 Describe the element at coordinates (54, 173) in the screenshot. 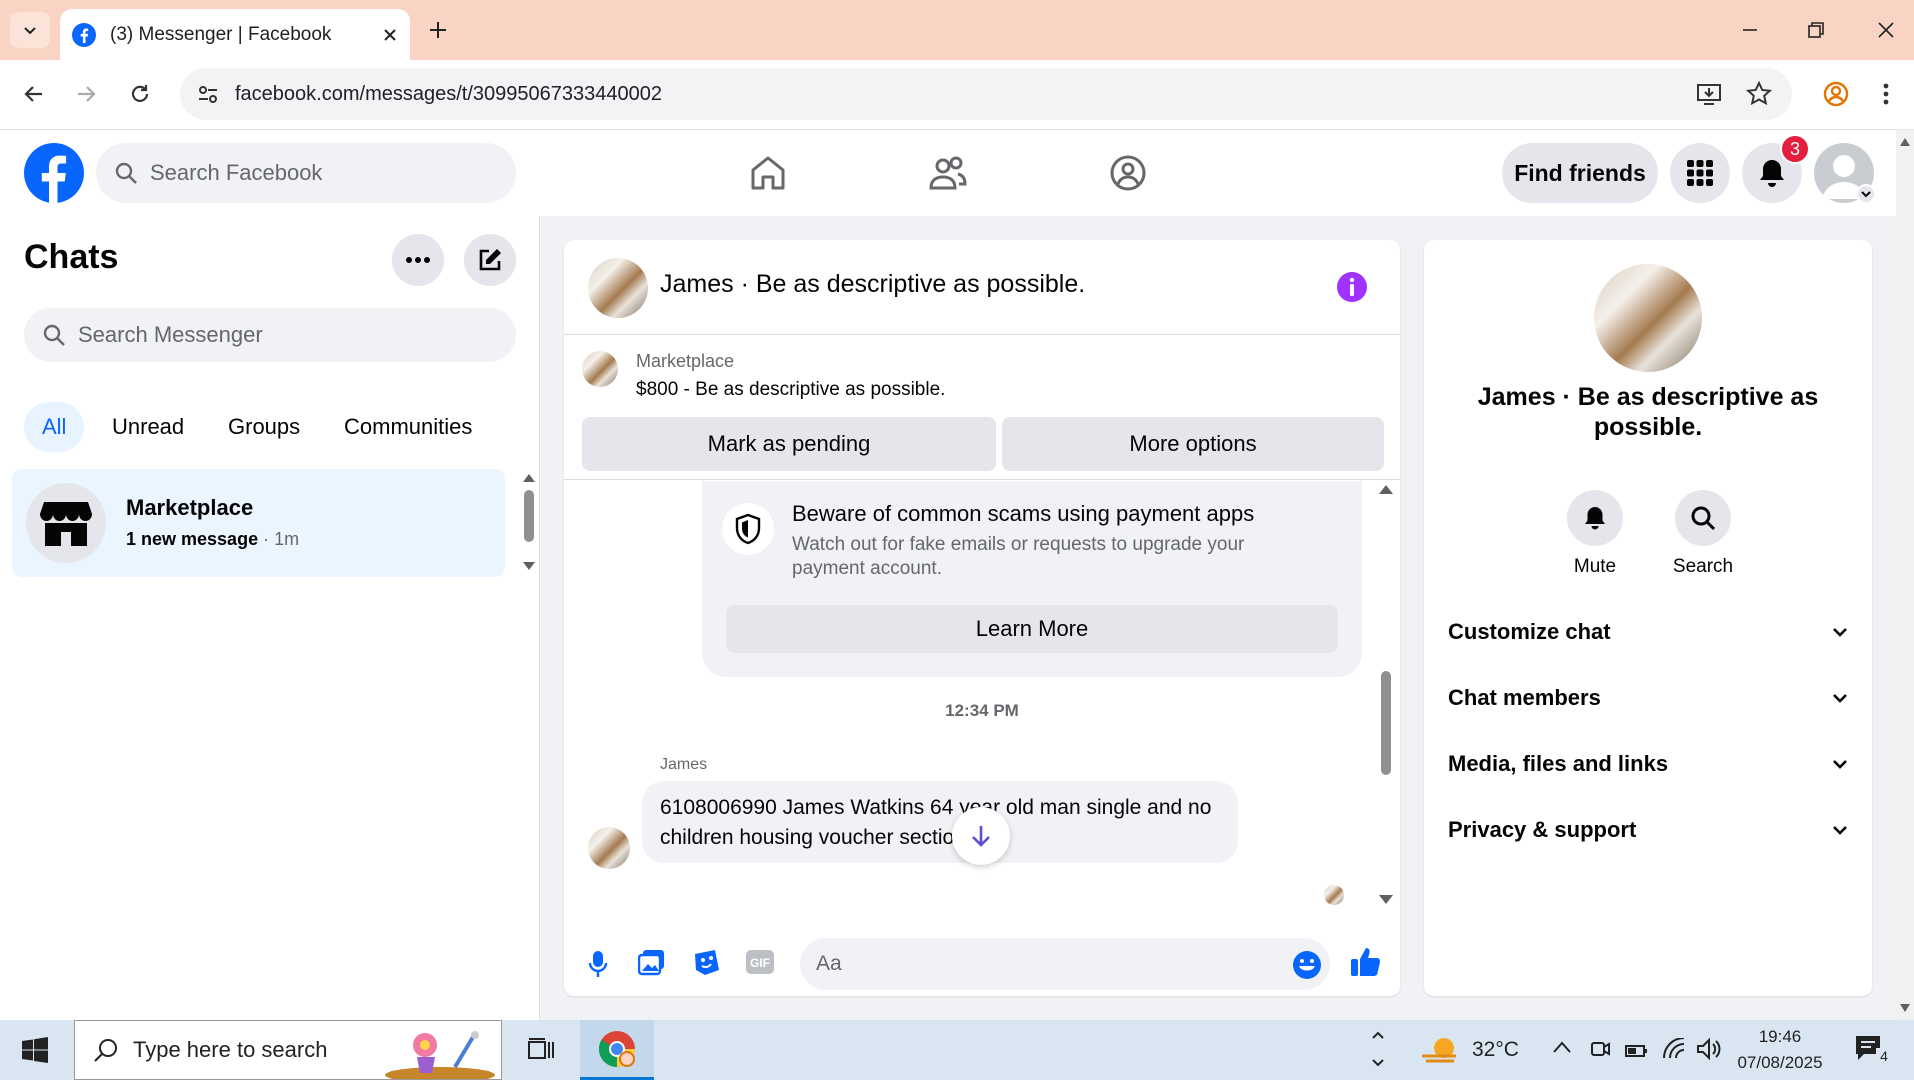

I see `facebook-logo-icon` at that location.